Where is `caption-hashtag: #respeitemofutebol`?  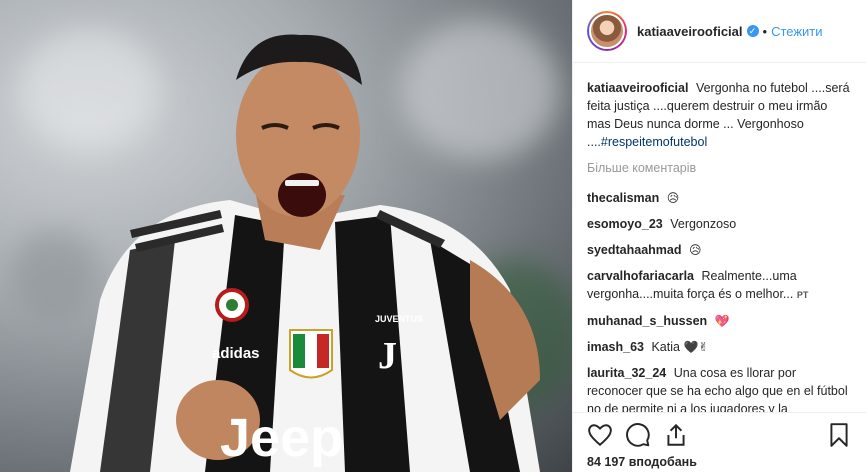
caption-hashtag: #respeitemofutebol is located at coordinates (654, 142).